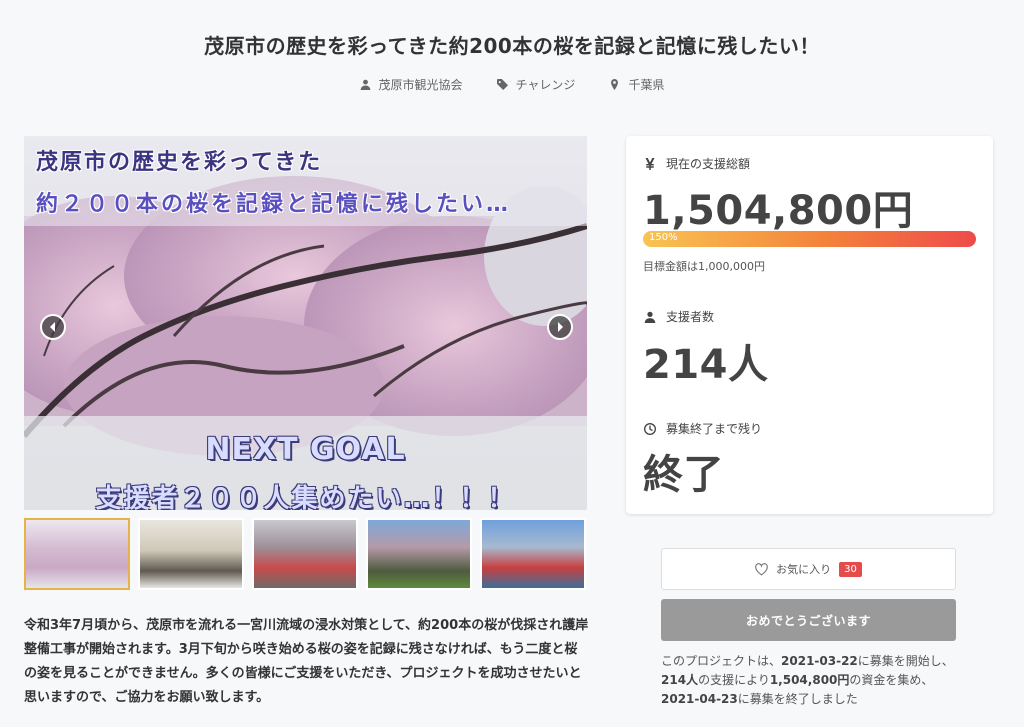 The height and width of the screenshot is (727, 1024). I want to click on summary-text-1: に募集を開始し、, so click(905, 661).